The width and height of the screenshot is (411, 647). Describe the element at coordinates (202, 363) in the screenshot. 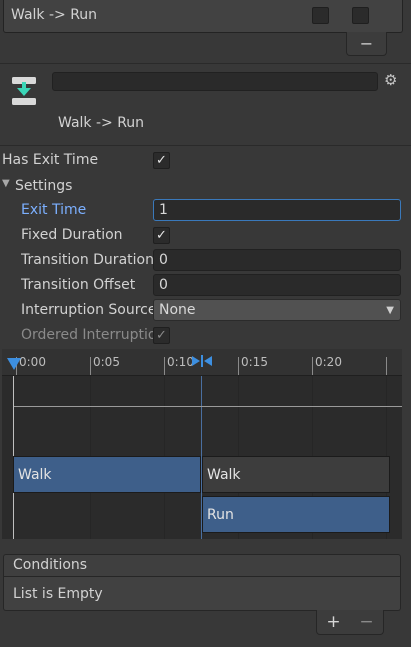

I see `transition-range-handle-icon` at that location.